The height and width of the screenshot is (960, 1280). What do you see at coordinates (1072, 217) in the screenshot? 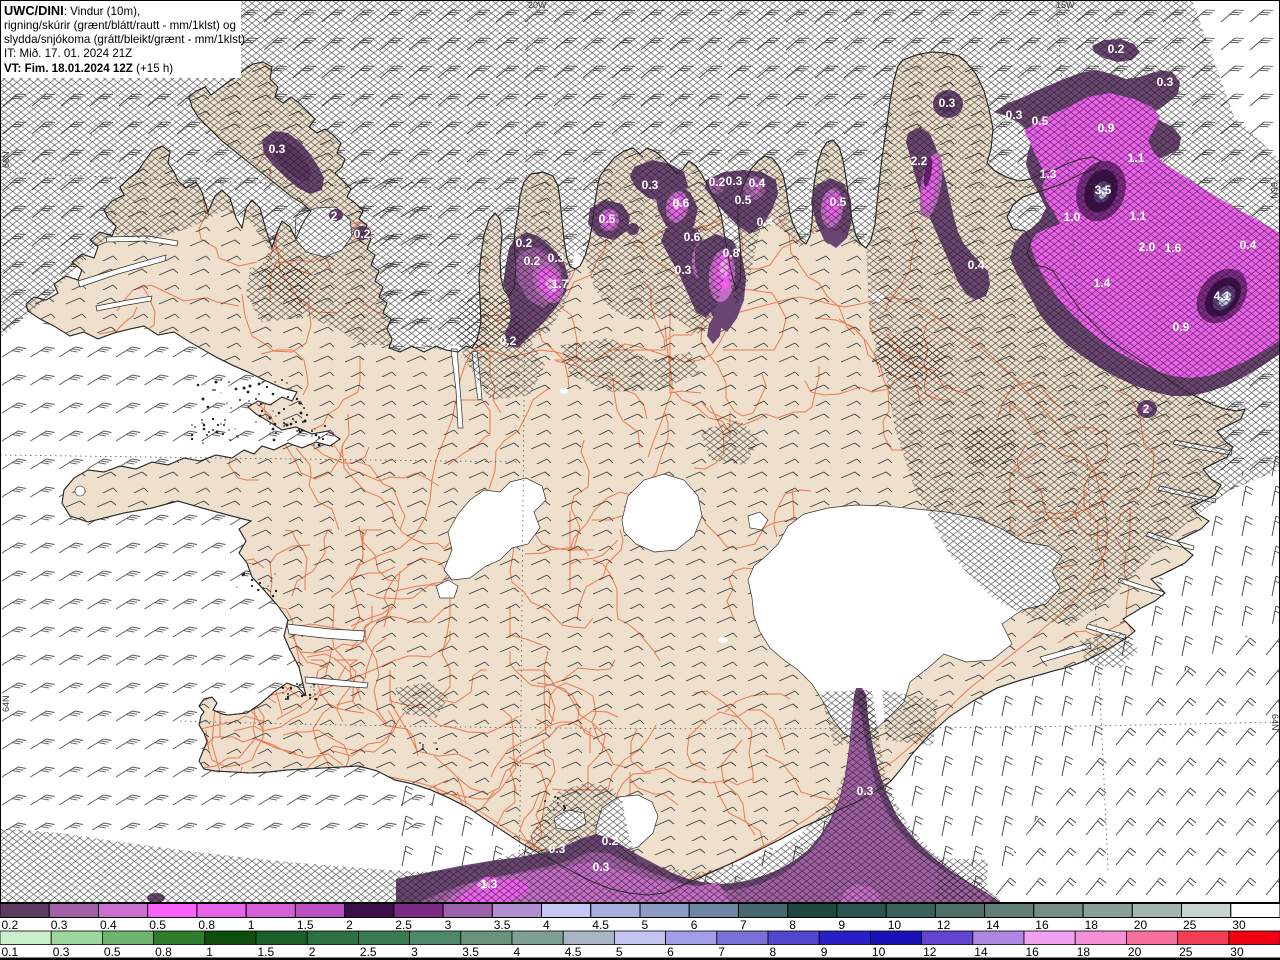
I see `svg-text: 1.0` at bounding box center [1072, 217].